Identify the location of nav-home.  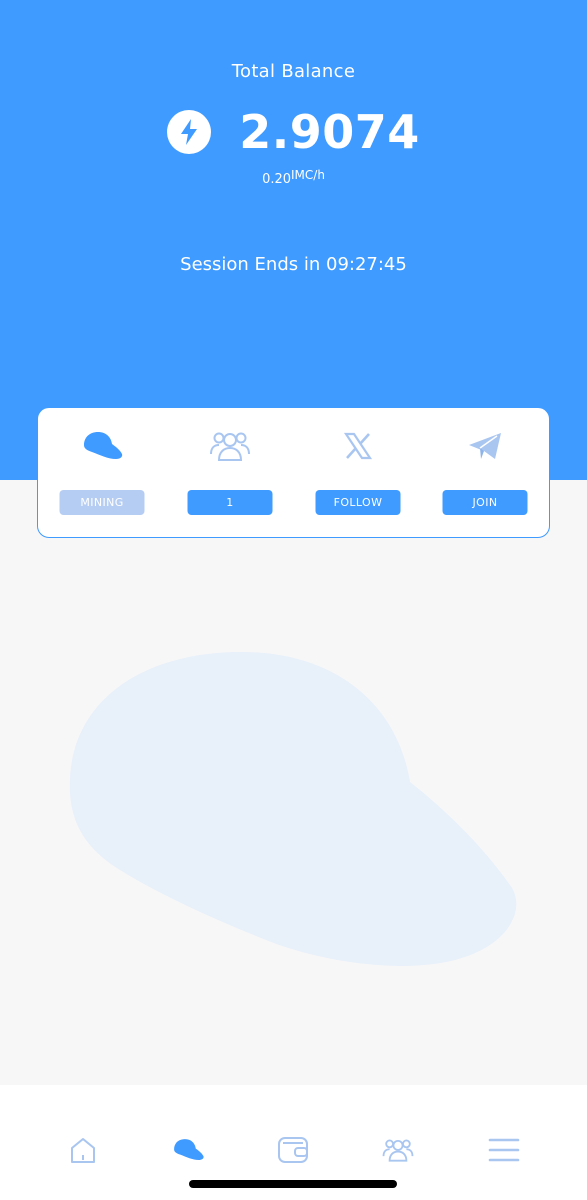
(83, 1150).